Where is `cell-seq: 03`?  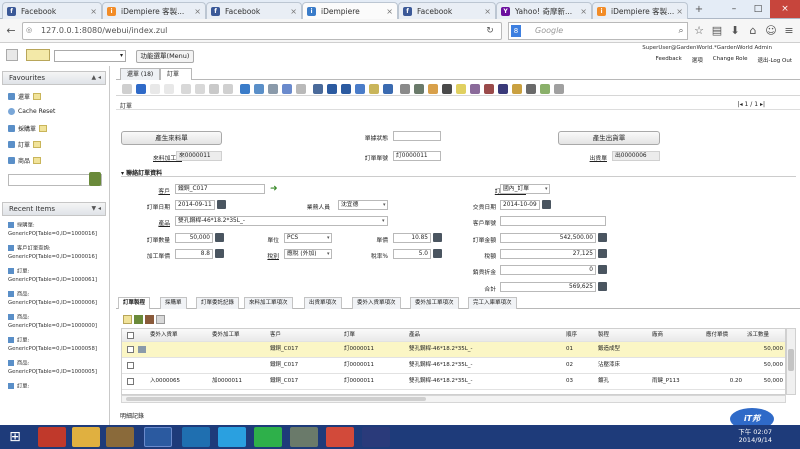
cell-seq: 03 is located at coordinates (569, 381).